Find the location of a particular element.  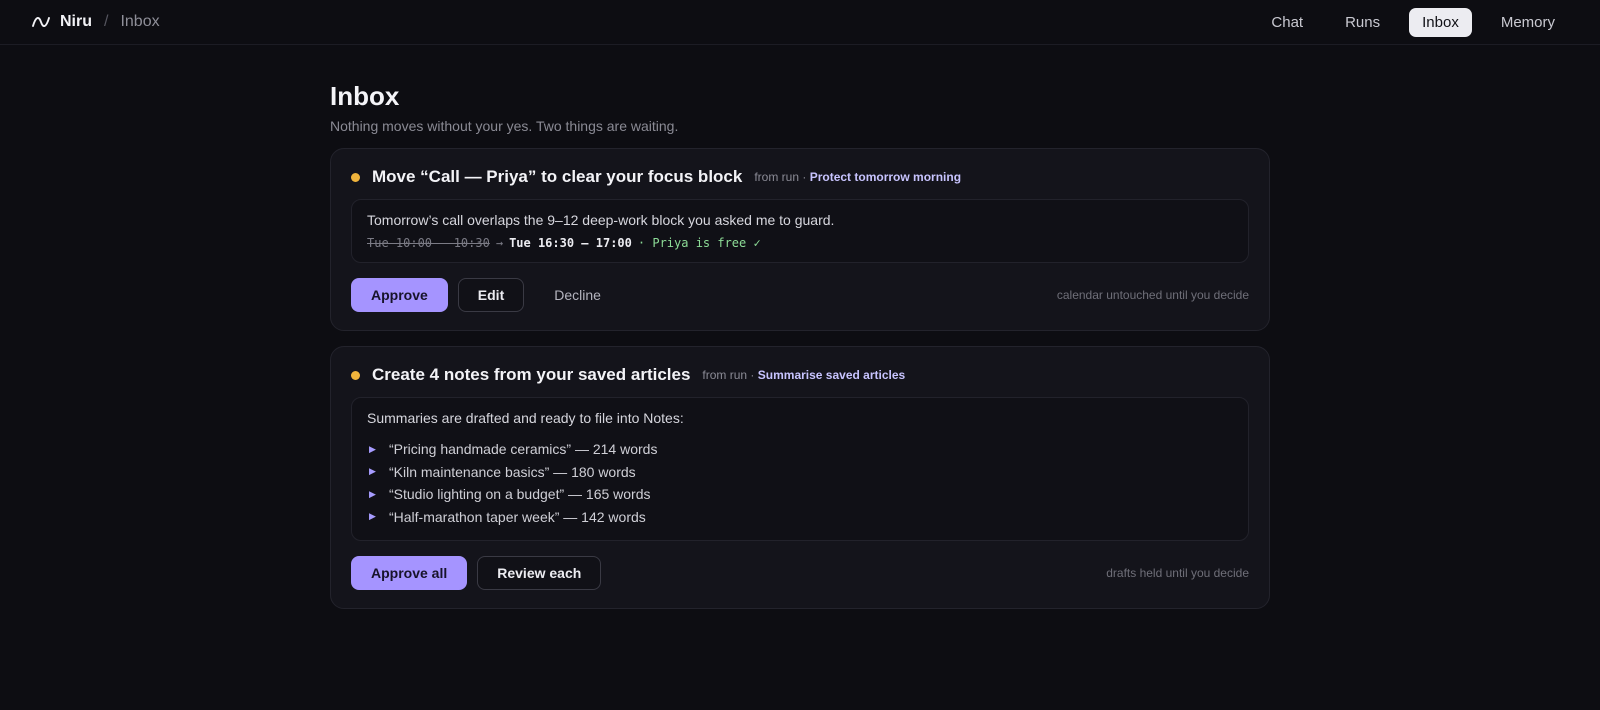

run-link: Summarise saved articles is located at coordinates (831, 375).